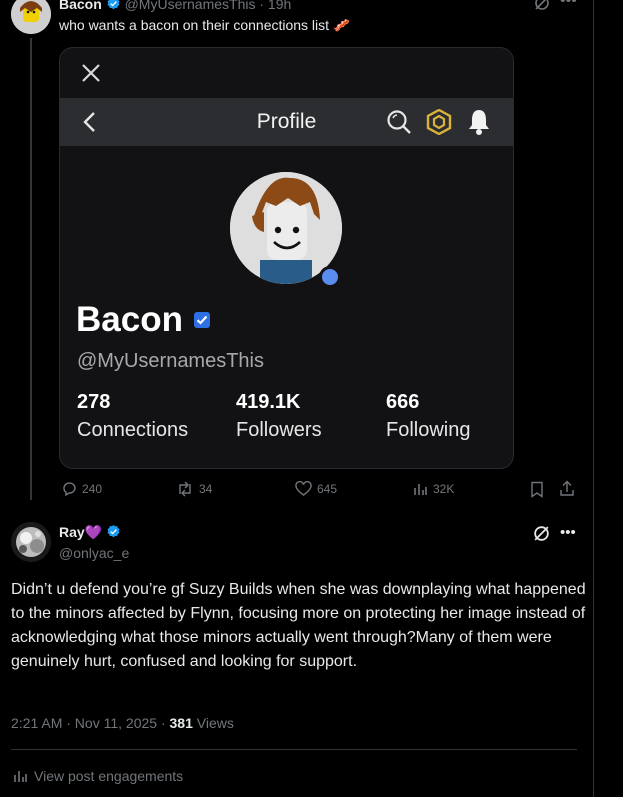 The width and height of the screenshot is (623, 797). I want to click on views-button: 32K, so click(433, 489).